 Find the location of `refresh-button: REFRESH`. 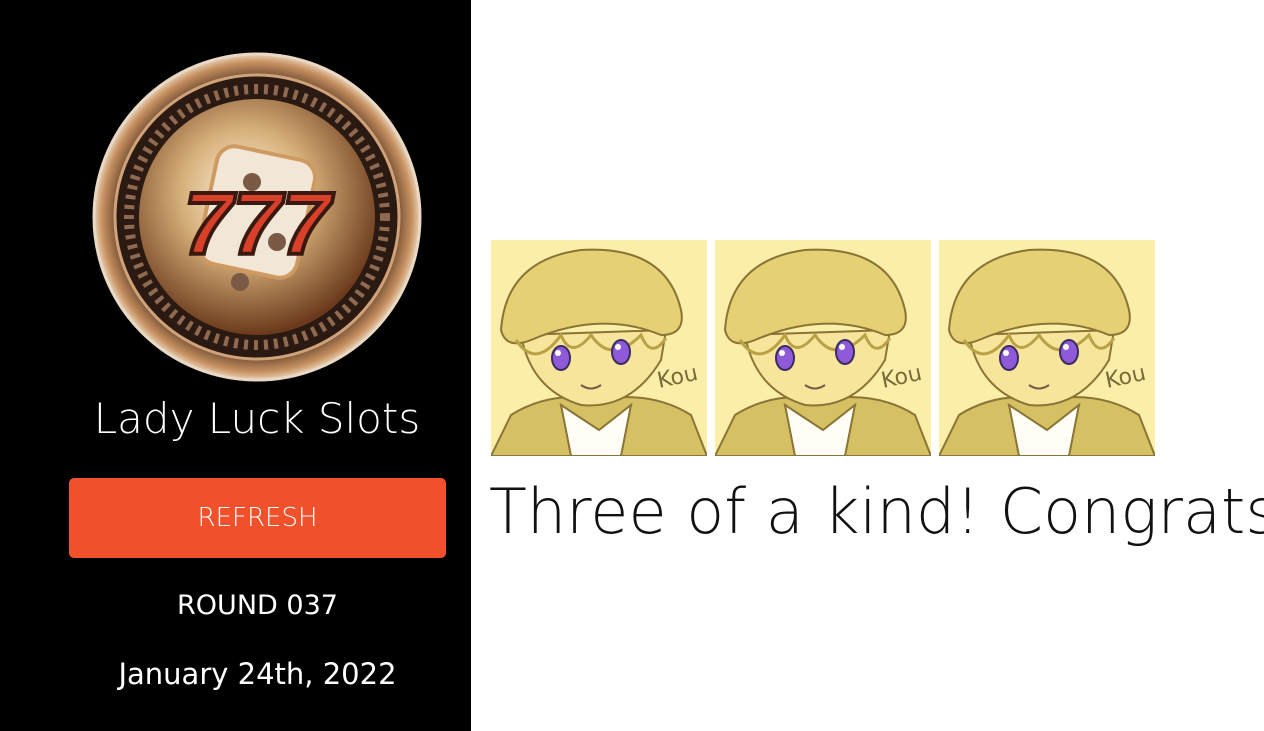

refresh-button: REFRESH is located at coordinates (257, 518).